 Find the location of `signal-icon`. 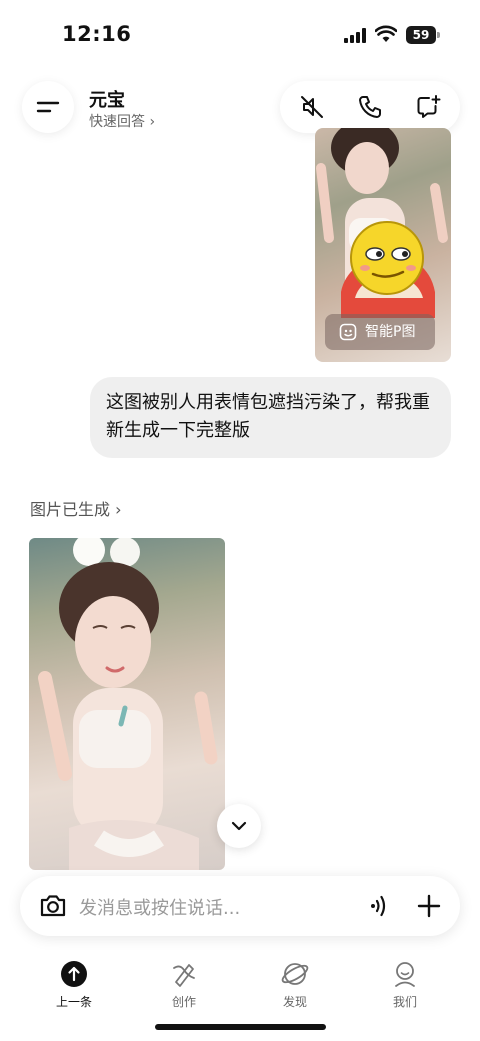

signal-icon is located at coordinates (355, 35).